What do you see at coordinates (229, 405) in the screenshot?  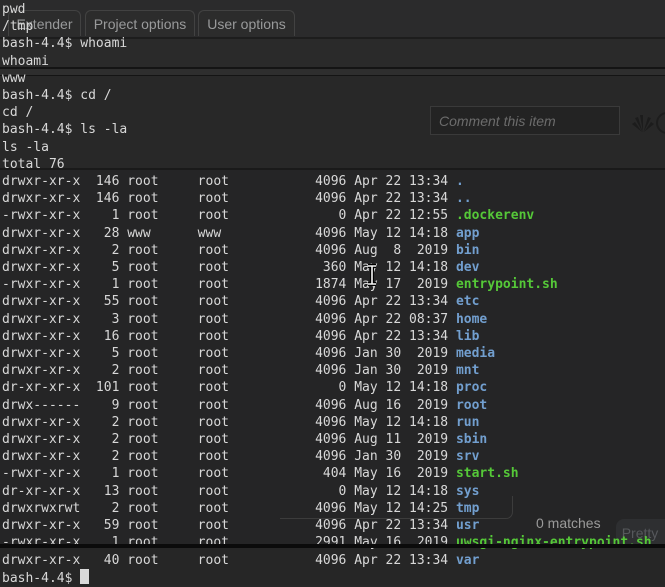 I see `file-meta: drwx------ 9 root root 4096 Aug 16 2019` at bounding box center [229, 405].